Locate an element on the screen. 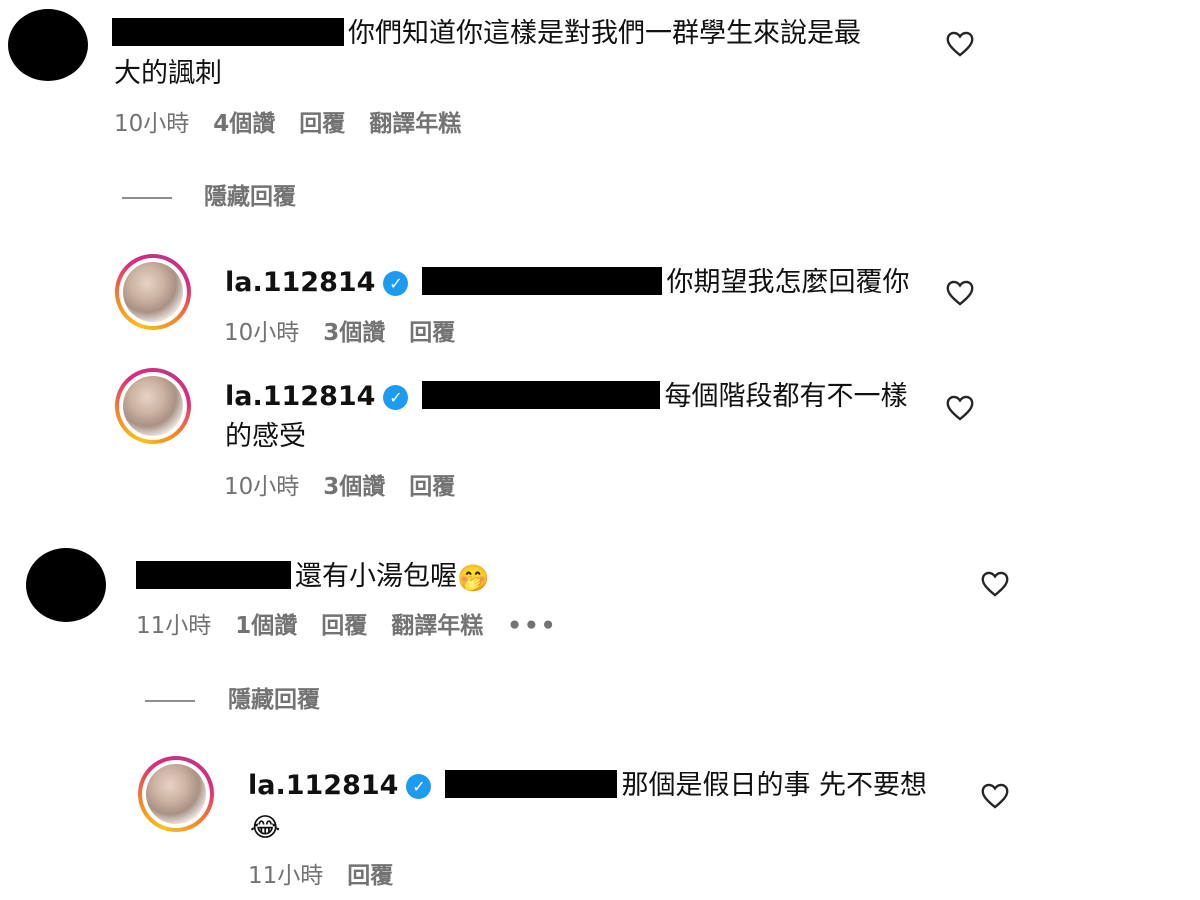 This screenshot has width=1200, height=900. reply-2-1-emoji-line: 😂 is located at coordinates (265, 827).